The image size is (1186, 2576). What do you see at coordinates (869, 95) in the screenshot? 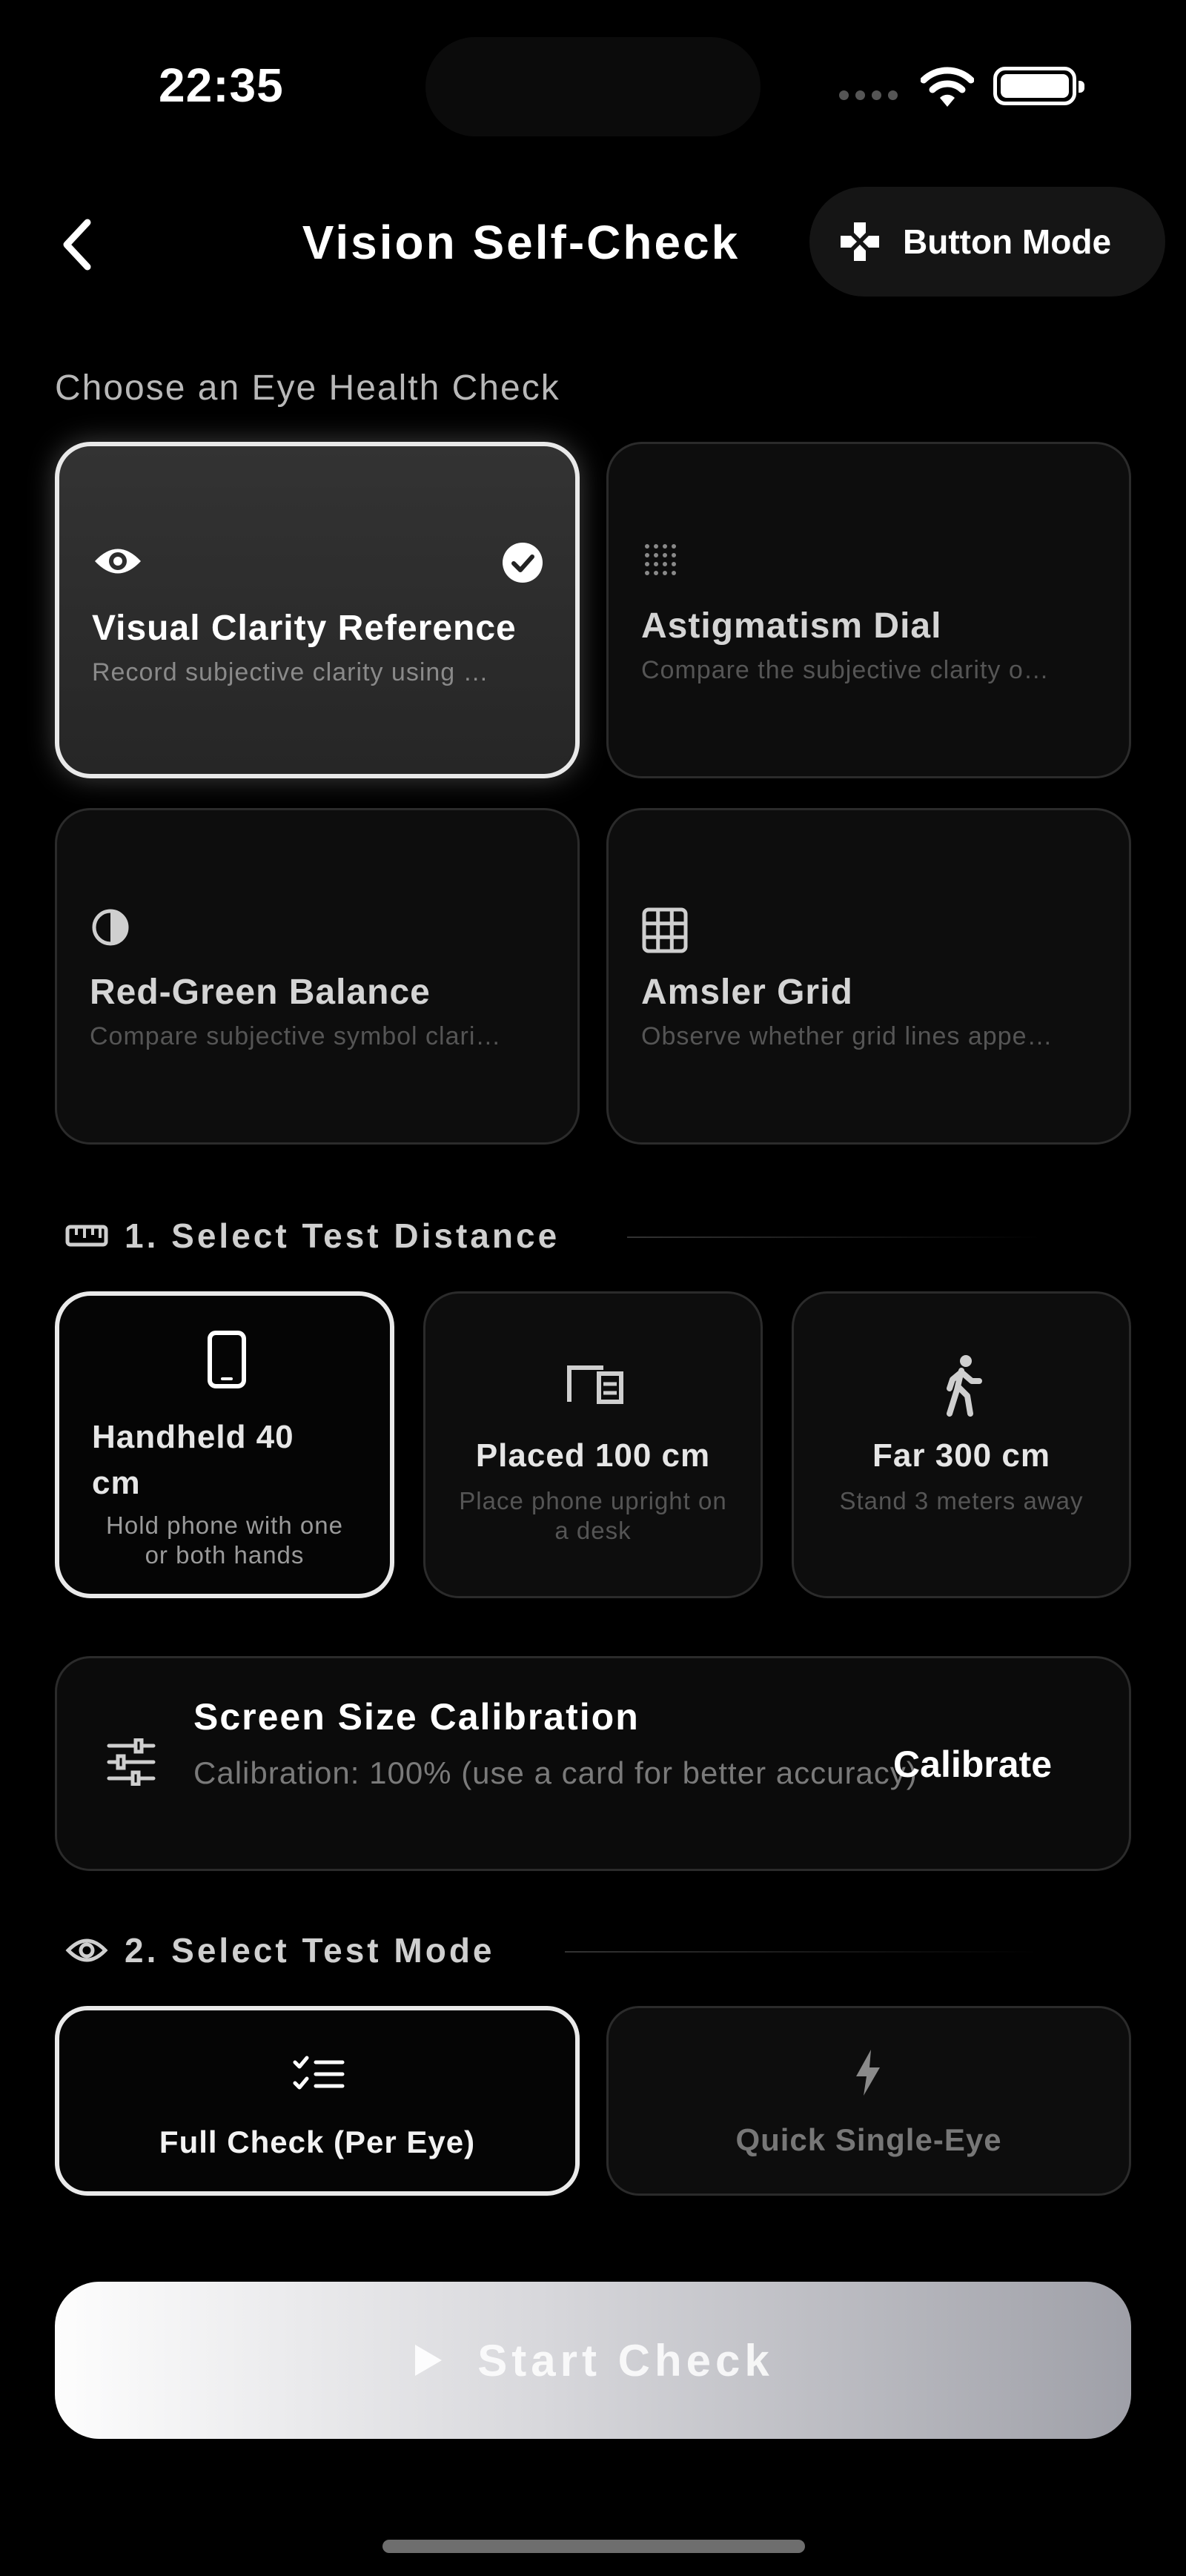
I see `signal-icon` at bounding box center [869, 95].